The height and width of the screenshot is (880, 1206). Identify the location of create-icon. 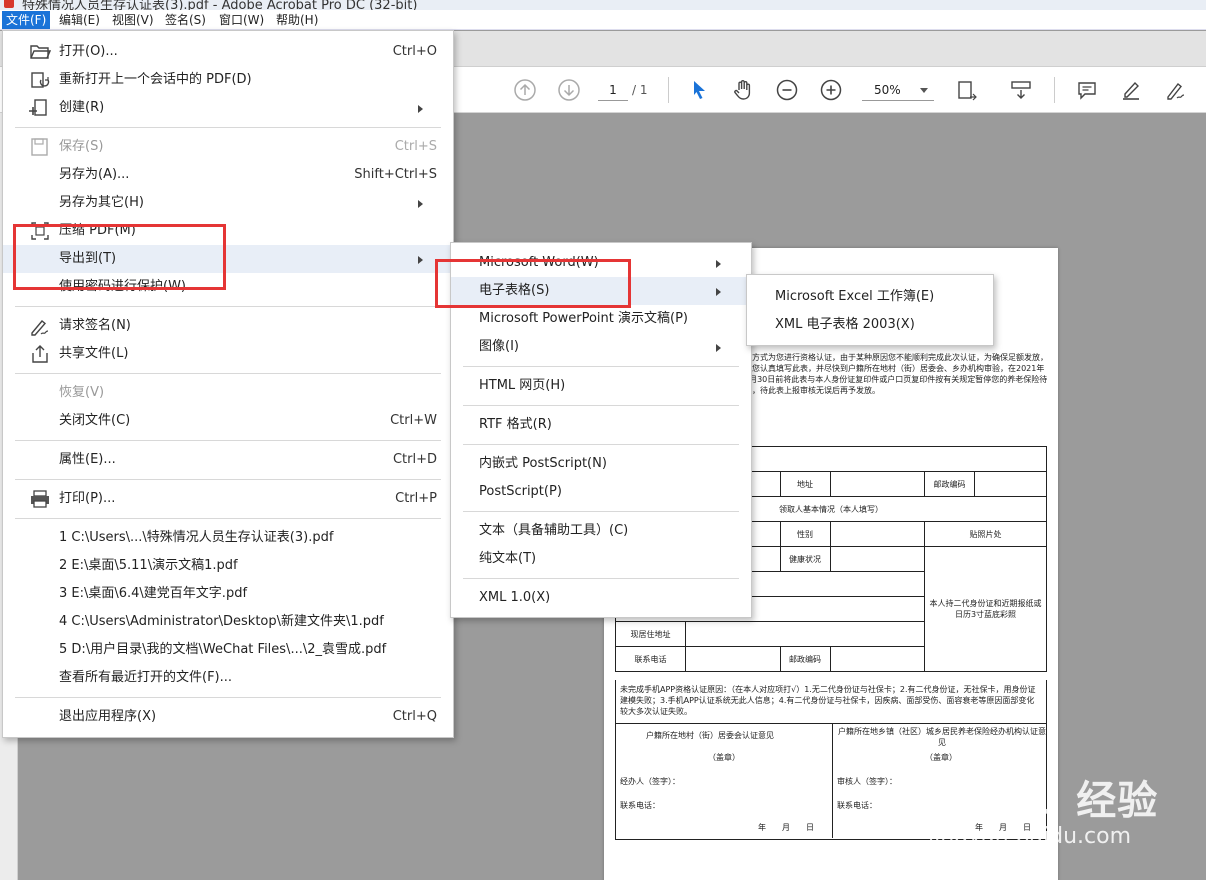
(40, 108).